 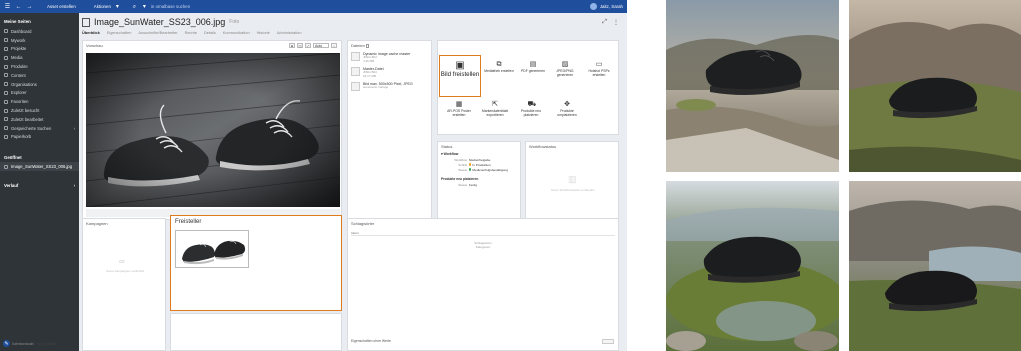 What do you see at coordinates (289, 32) in the screenshot?
I see `tab-administration: Administration` at bounding box center [289, 32].